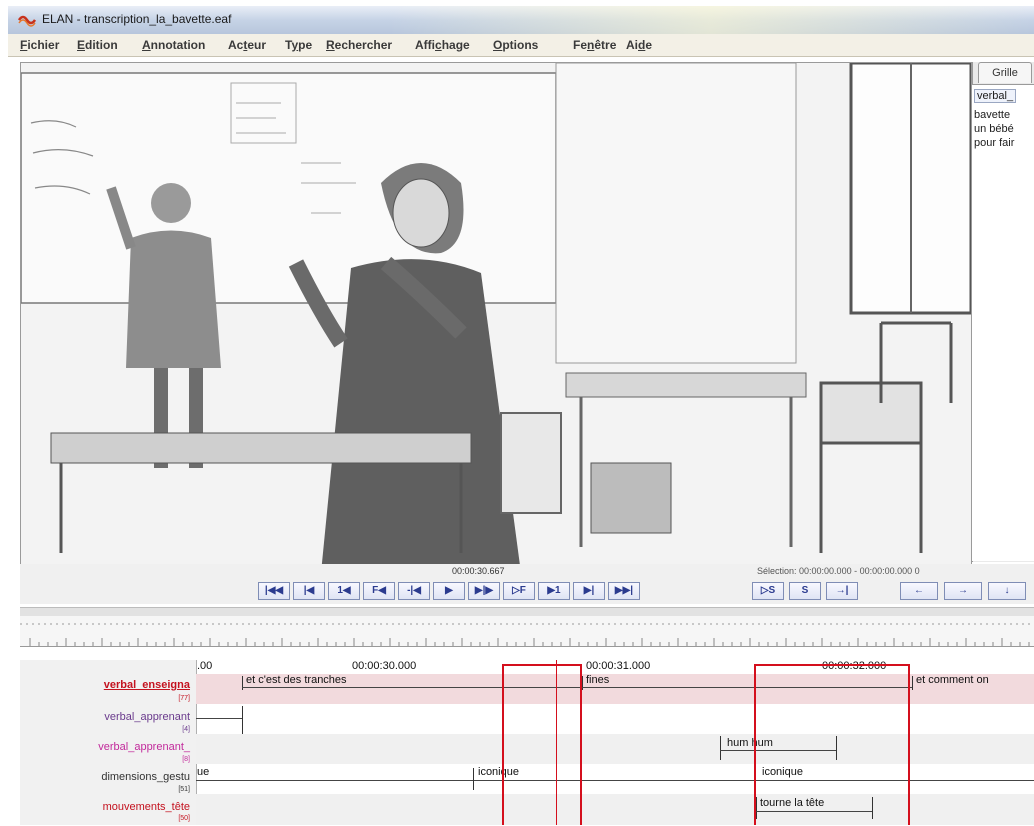 This screenshot has width=1034, height=826. Describe the element at coordinates (442, 45) in the screenshot. I see `menu-item-affichage: Affichage` at that location.